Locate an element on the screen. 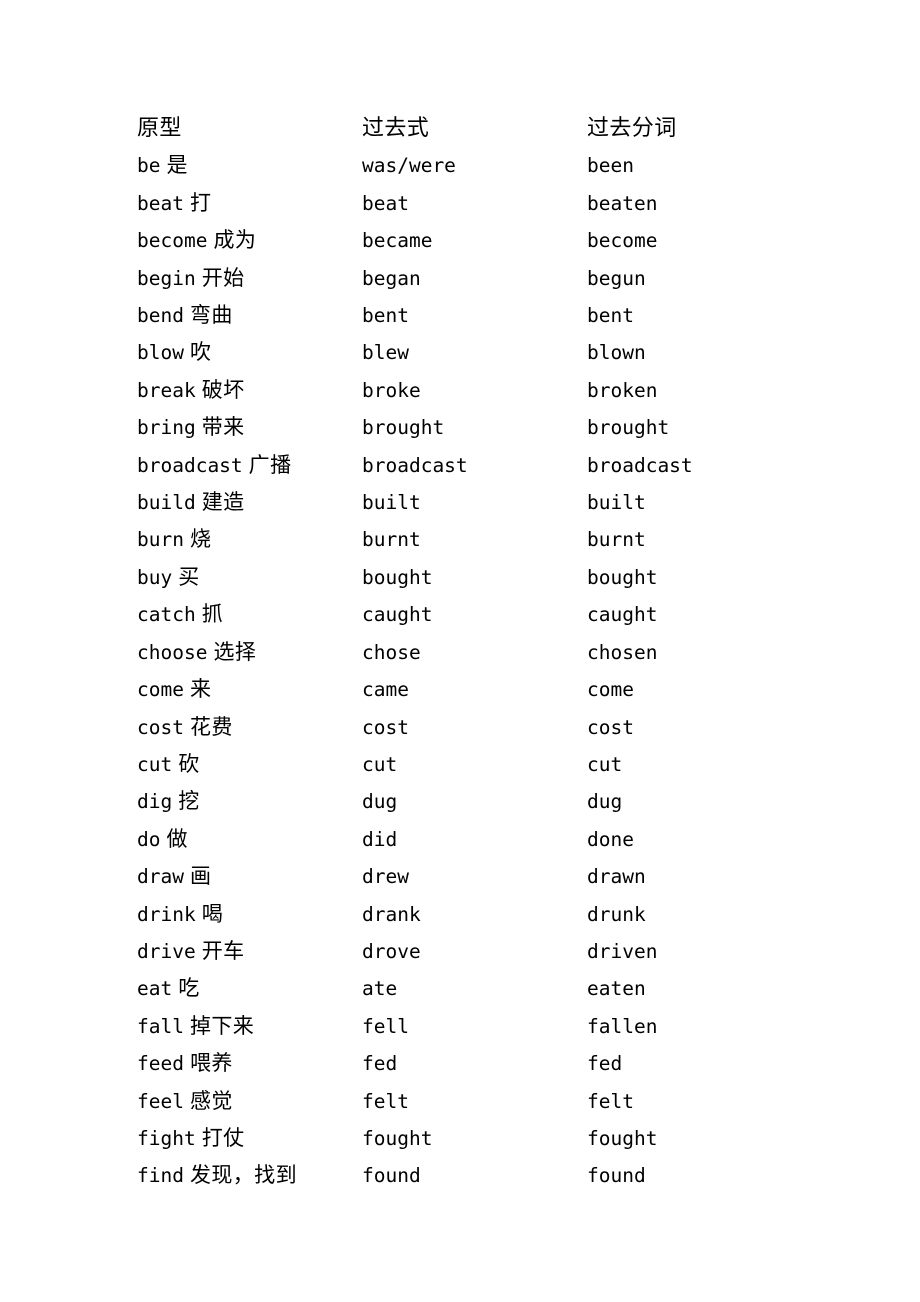 This screenshot has height=1302, width=920. cell-past-tense: caught is located at coordinates (474, 614).